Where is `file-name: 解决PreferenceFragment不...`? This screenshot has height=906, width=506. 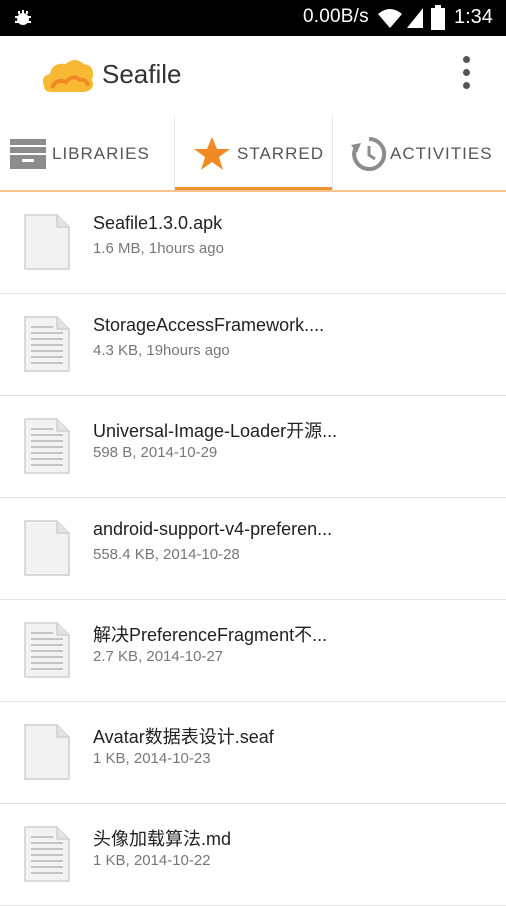
file-name: 解决PreferenceFragment不... is located at coordinates (210, 635).